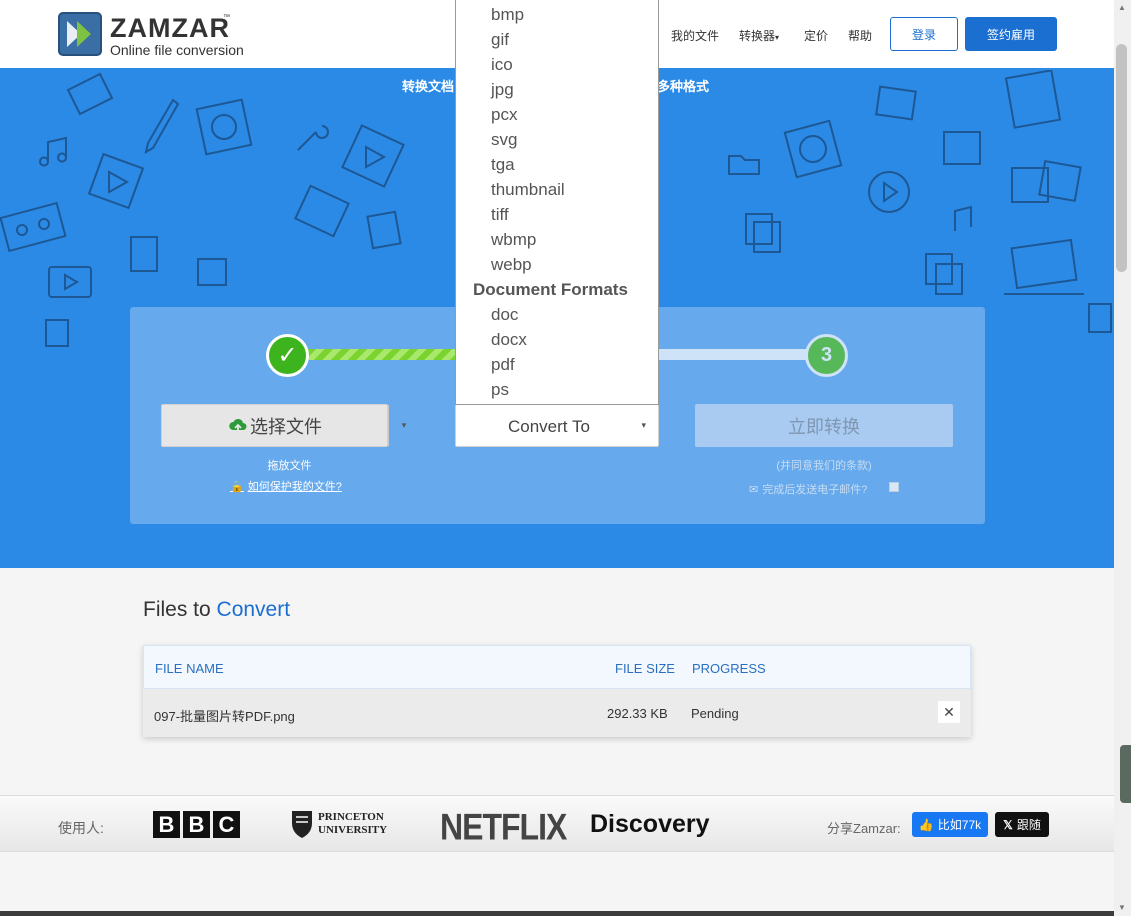 The image size is (1131, 916). I want to click on x-follow-button: 𝕏 跟随, so click(1022, 824).